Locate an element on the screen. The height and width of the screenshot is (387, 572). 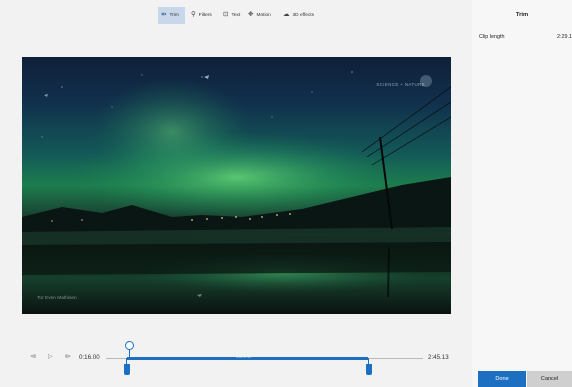
previous-frame-icon: ⧏ is located at coordinates (33, 357).